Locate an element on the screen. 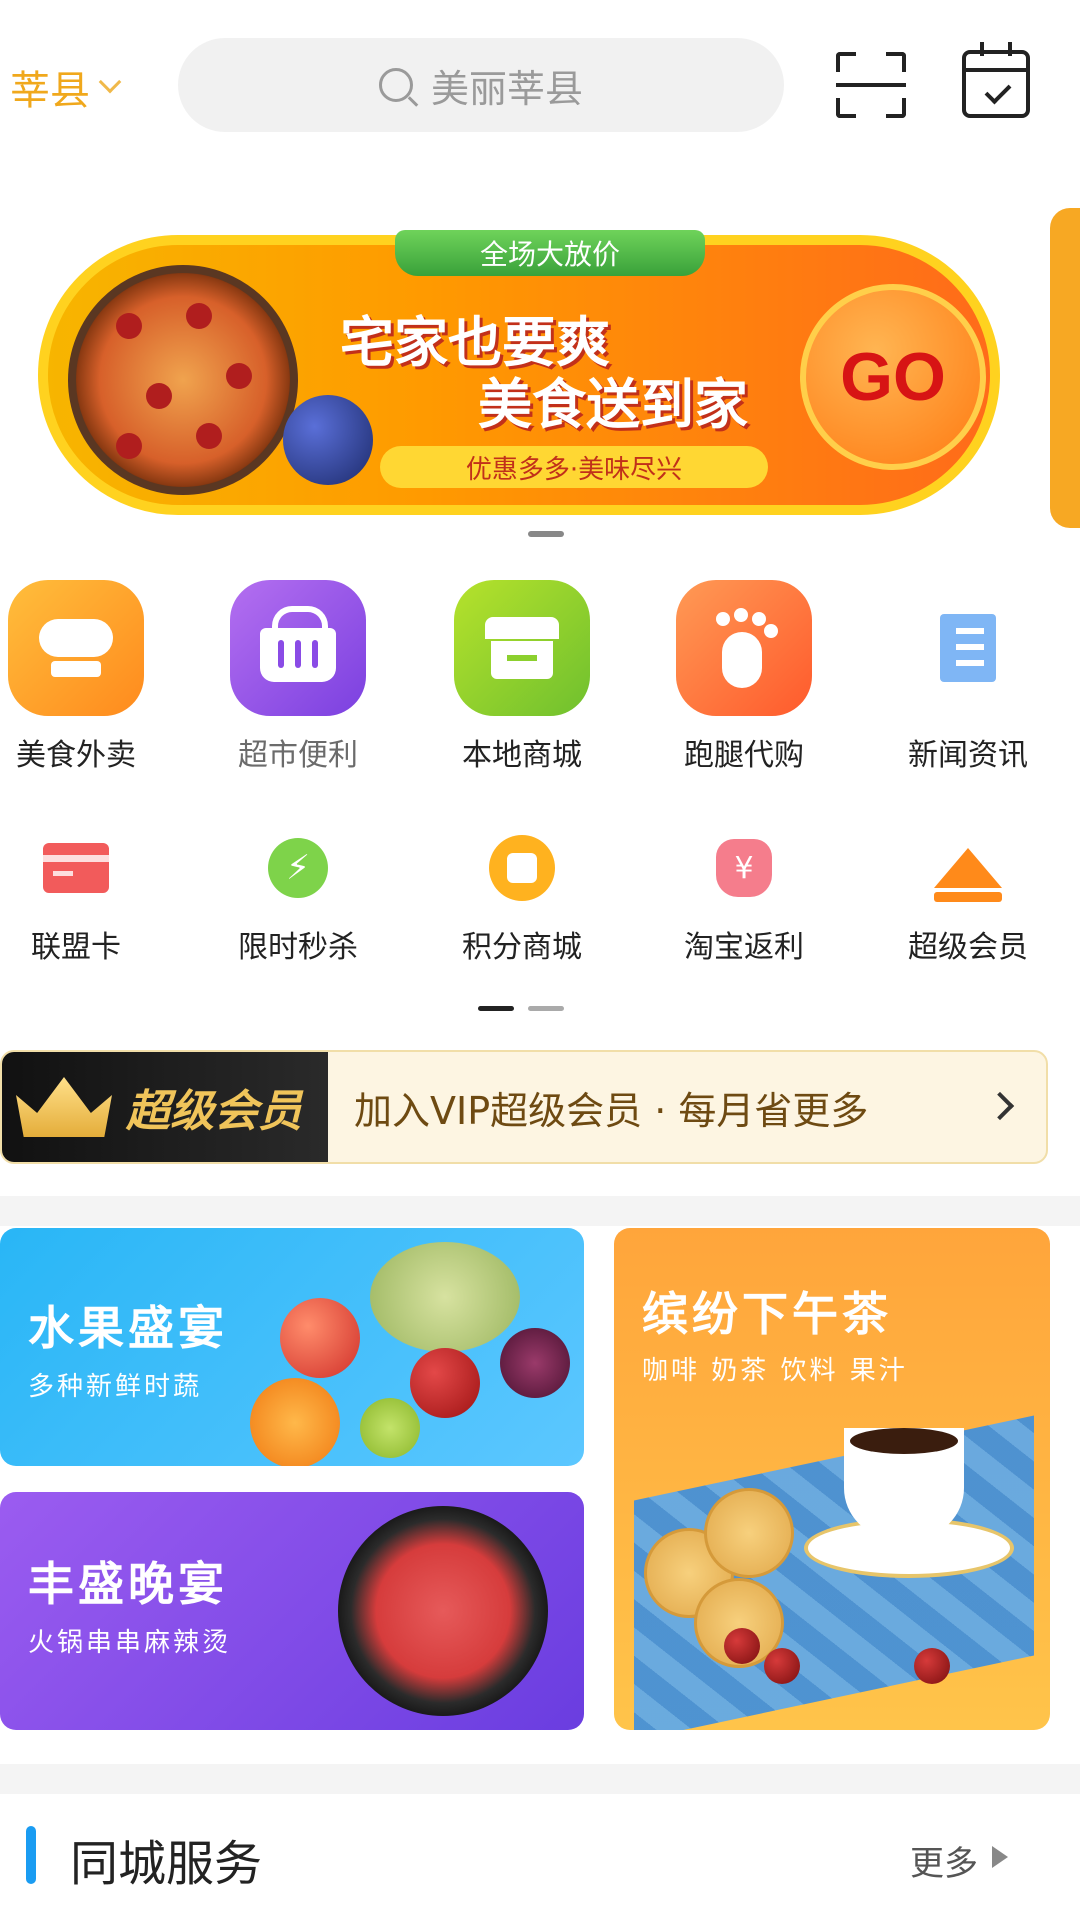 Image resolution: width=1080 pixels, height=1920 pixels. basket-icon is located at coordinates (298, 648).